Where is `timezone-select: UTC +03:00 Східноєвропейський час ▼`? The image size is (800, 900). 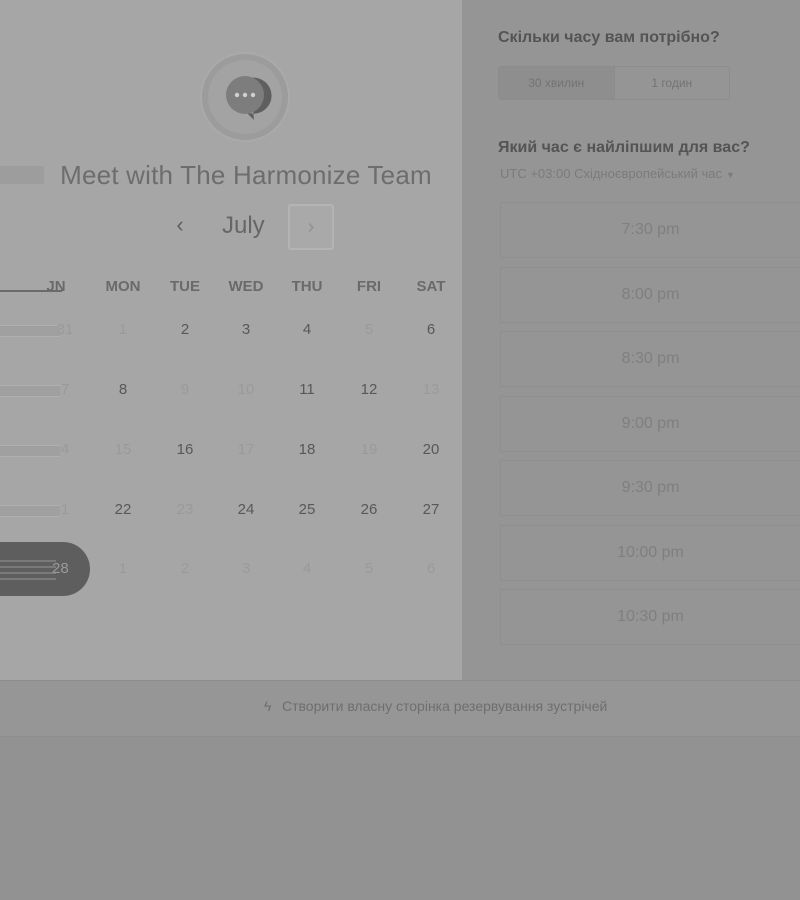
timezone-select: UTC +03:00 Східноєвропейський час ▼ is located at coordinates (617, 173).